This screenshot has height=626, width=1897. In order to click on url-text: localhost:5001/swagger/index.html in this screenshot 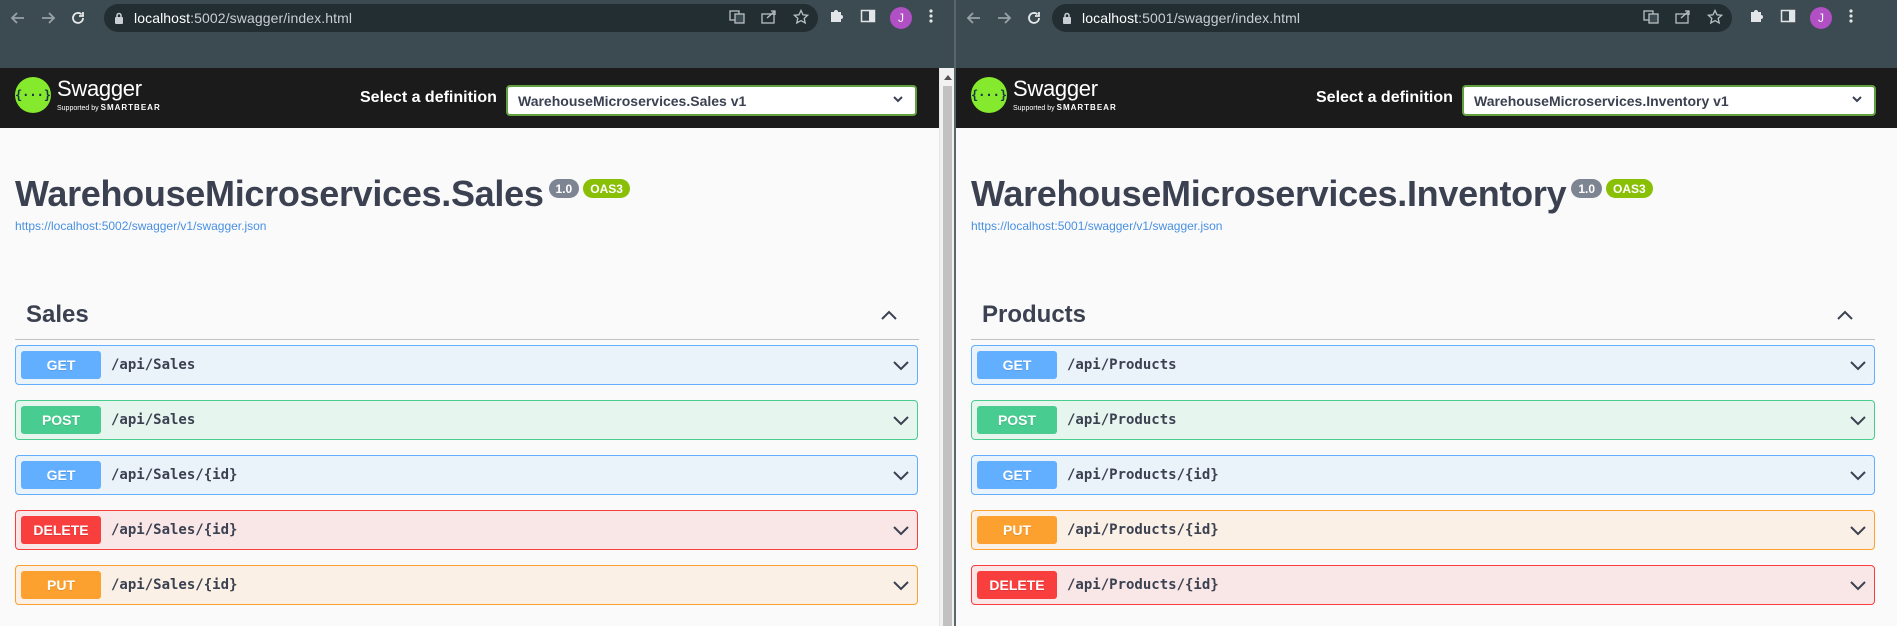, I will do `click(1191, 18)`.